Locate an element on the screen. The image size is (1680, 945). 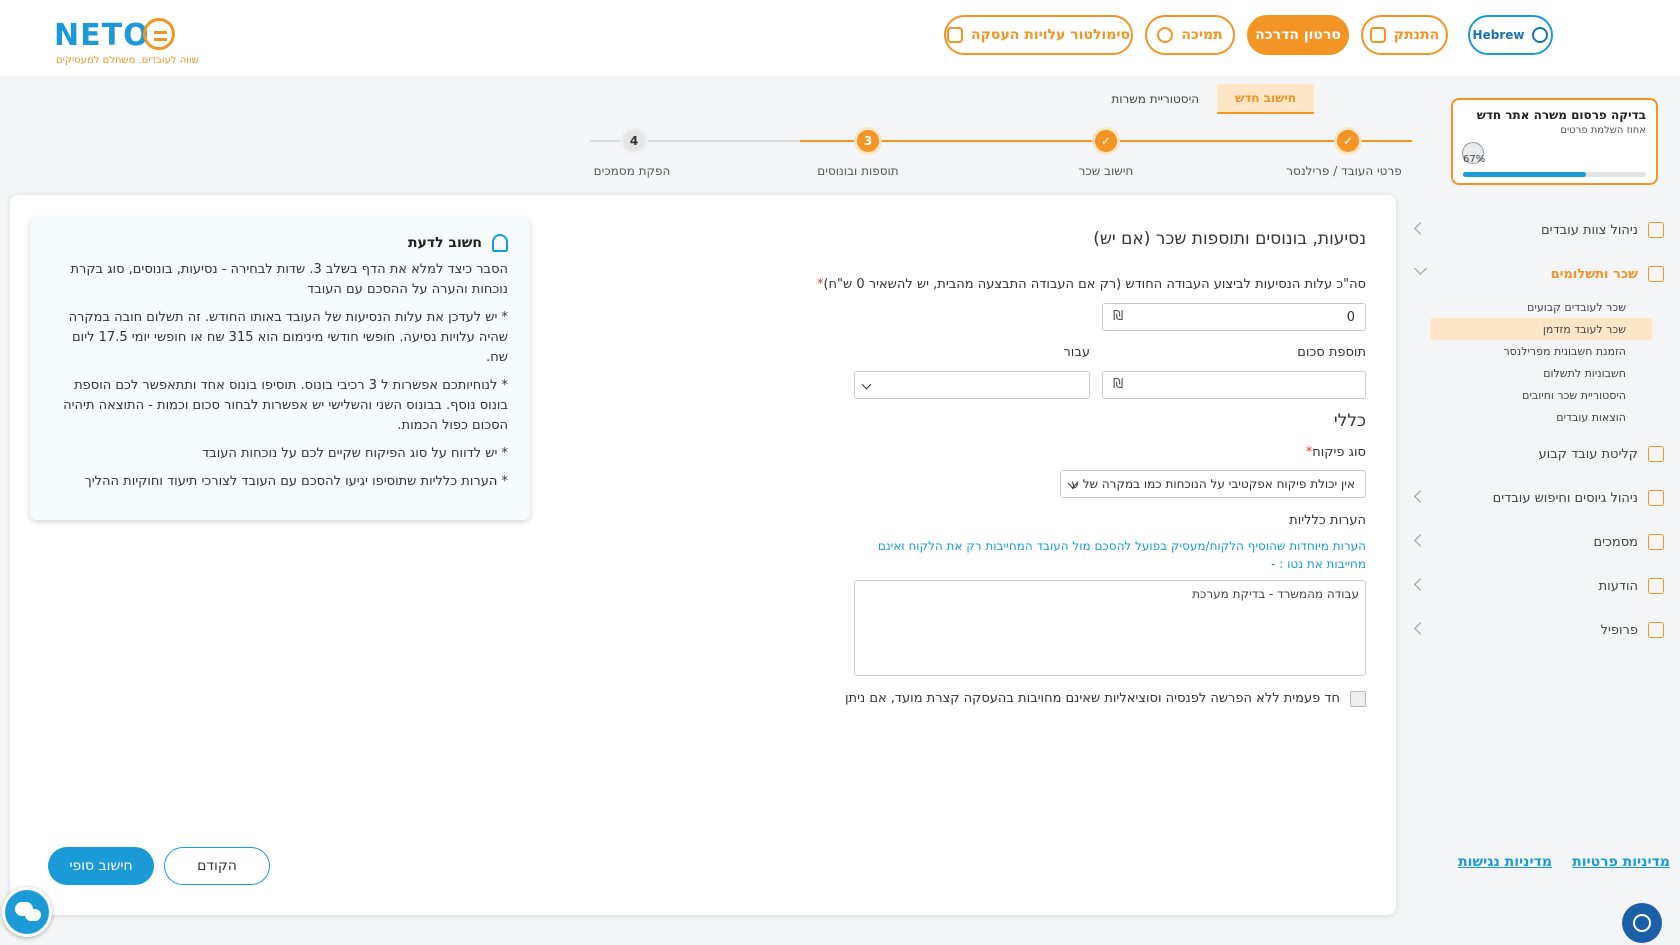
sidebar-item-team: ניהול צוות עובדים is located at coordinates (1541, 230).